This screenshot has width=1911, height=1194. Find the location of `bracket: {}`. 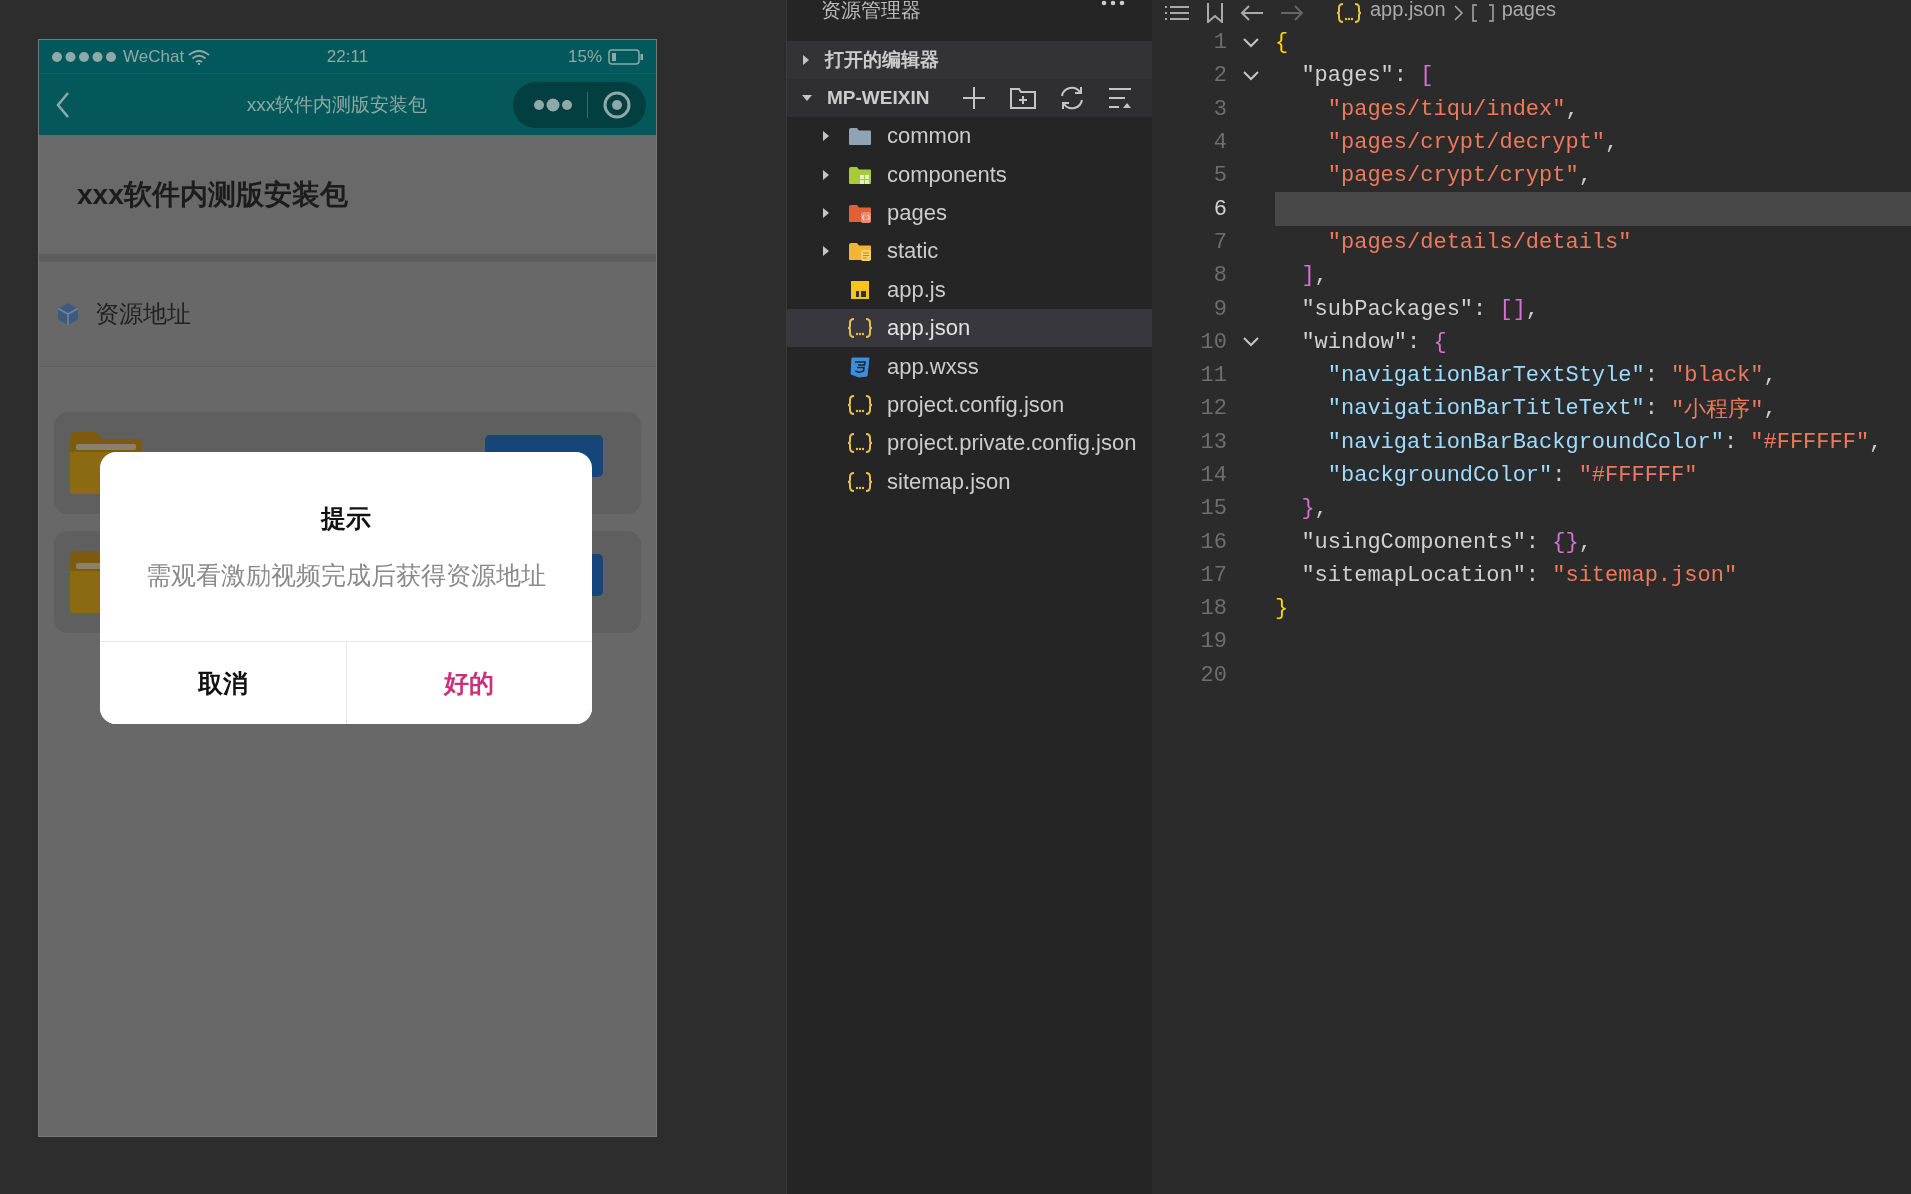

bracket: {} is located at coordinates (1565, 542).